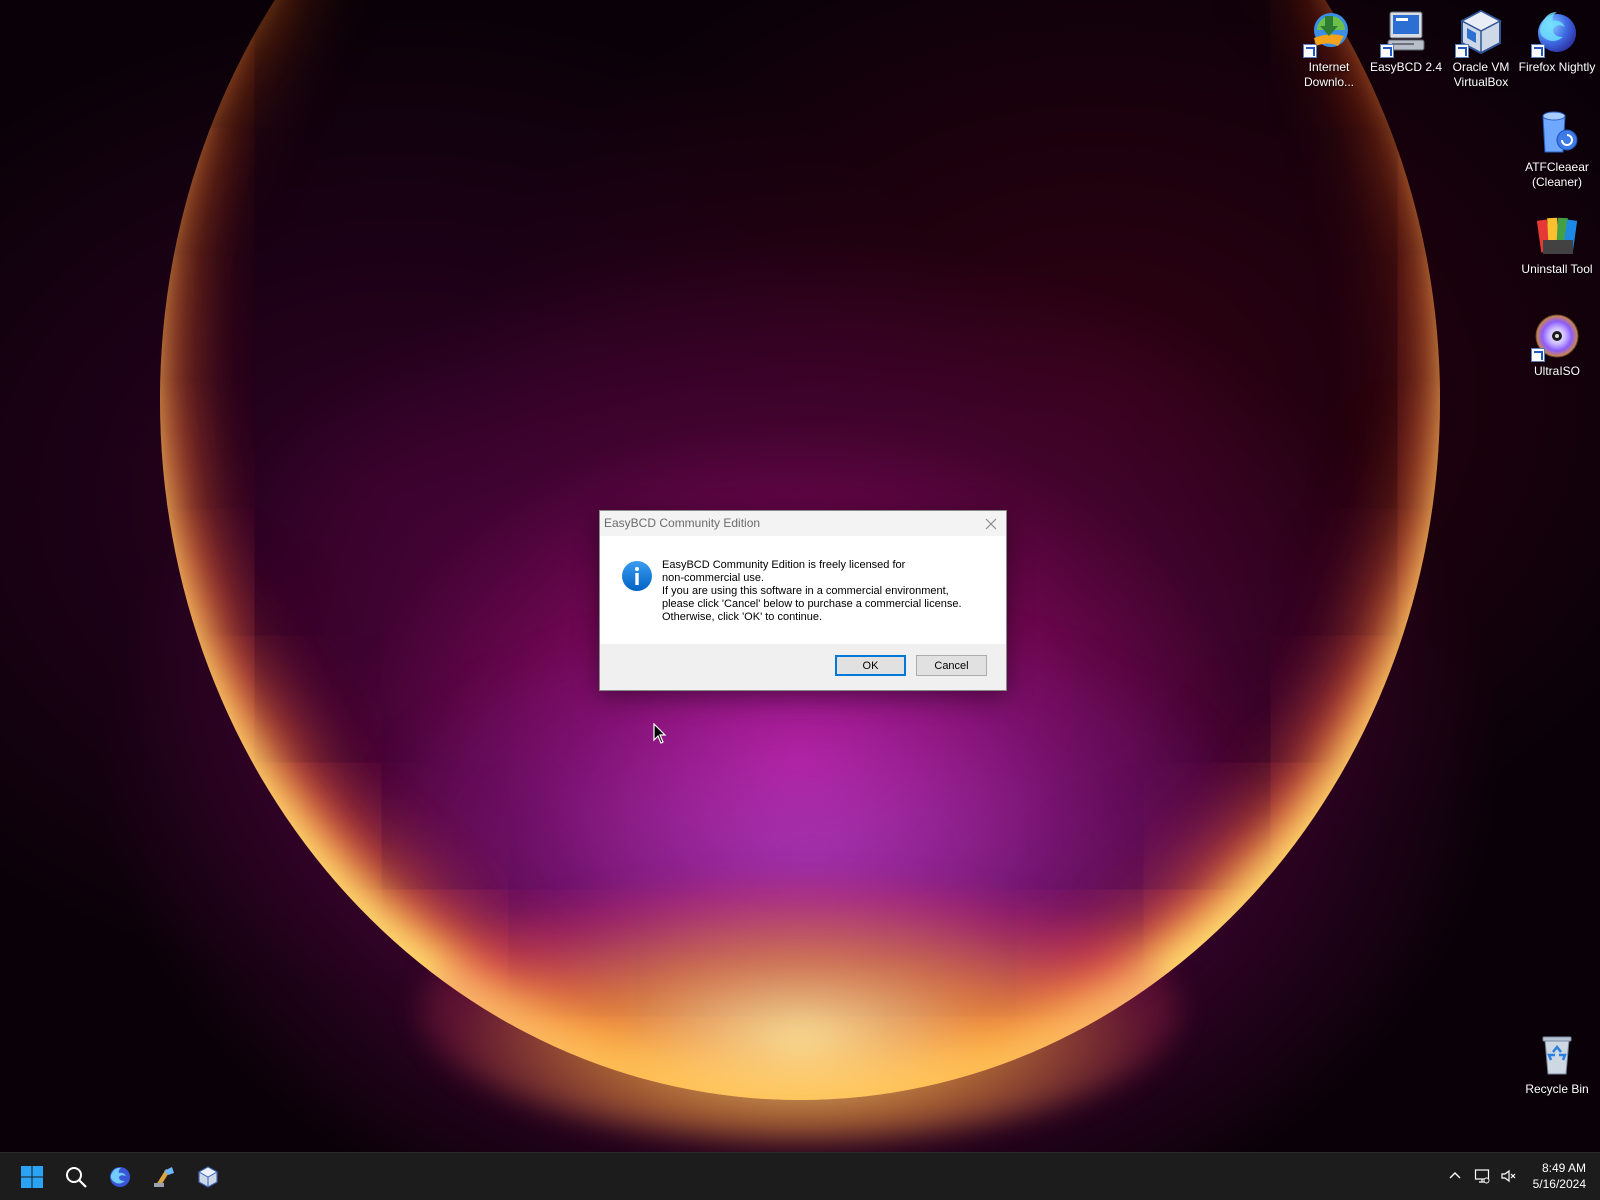 The height and width of the screenshot is (1200, 1600). I want to click on desktop-icon-ultraiso: UltraISO, so click(1557, 345).